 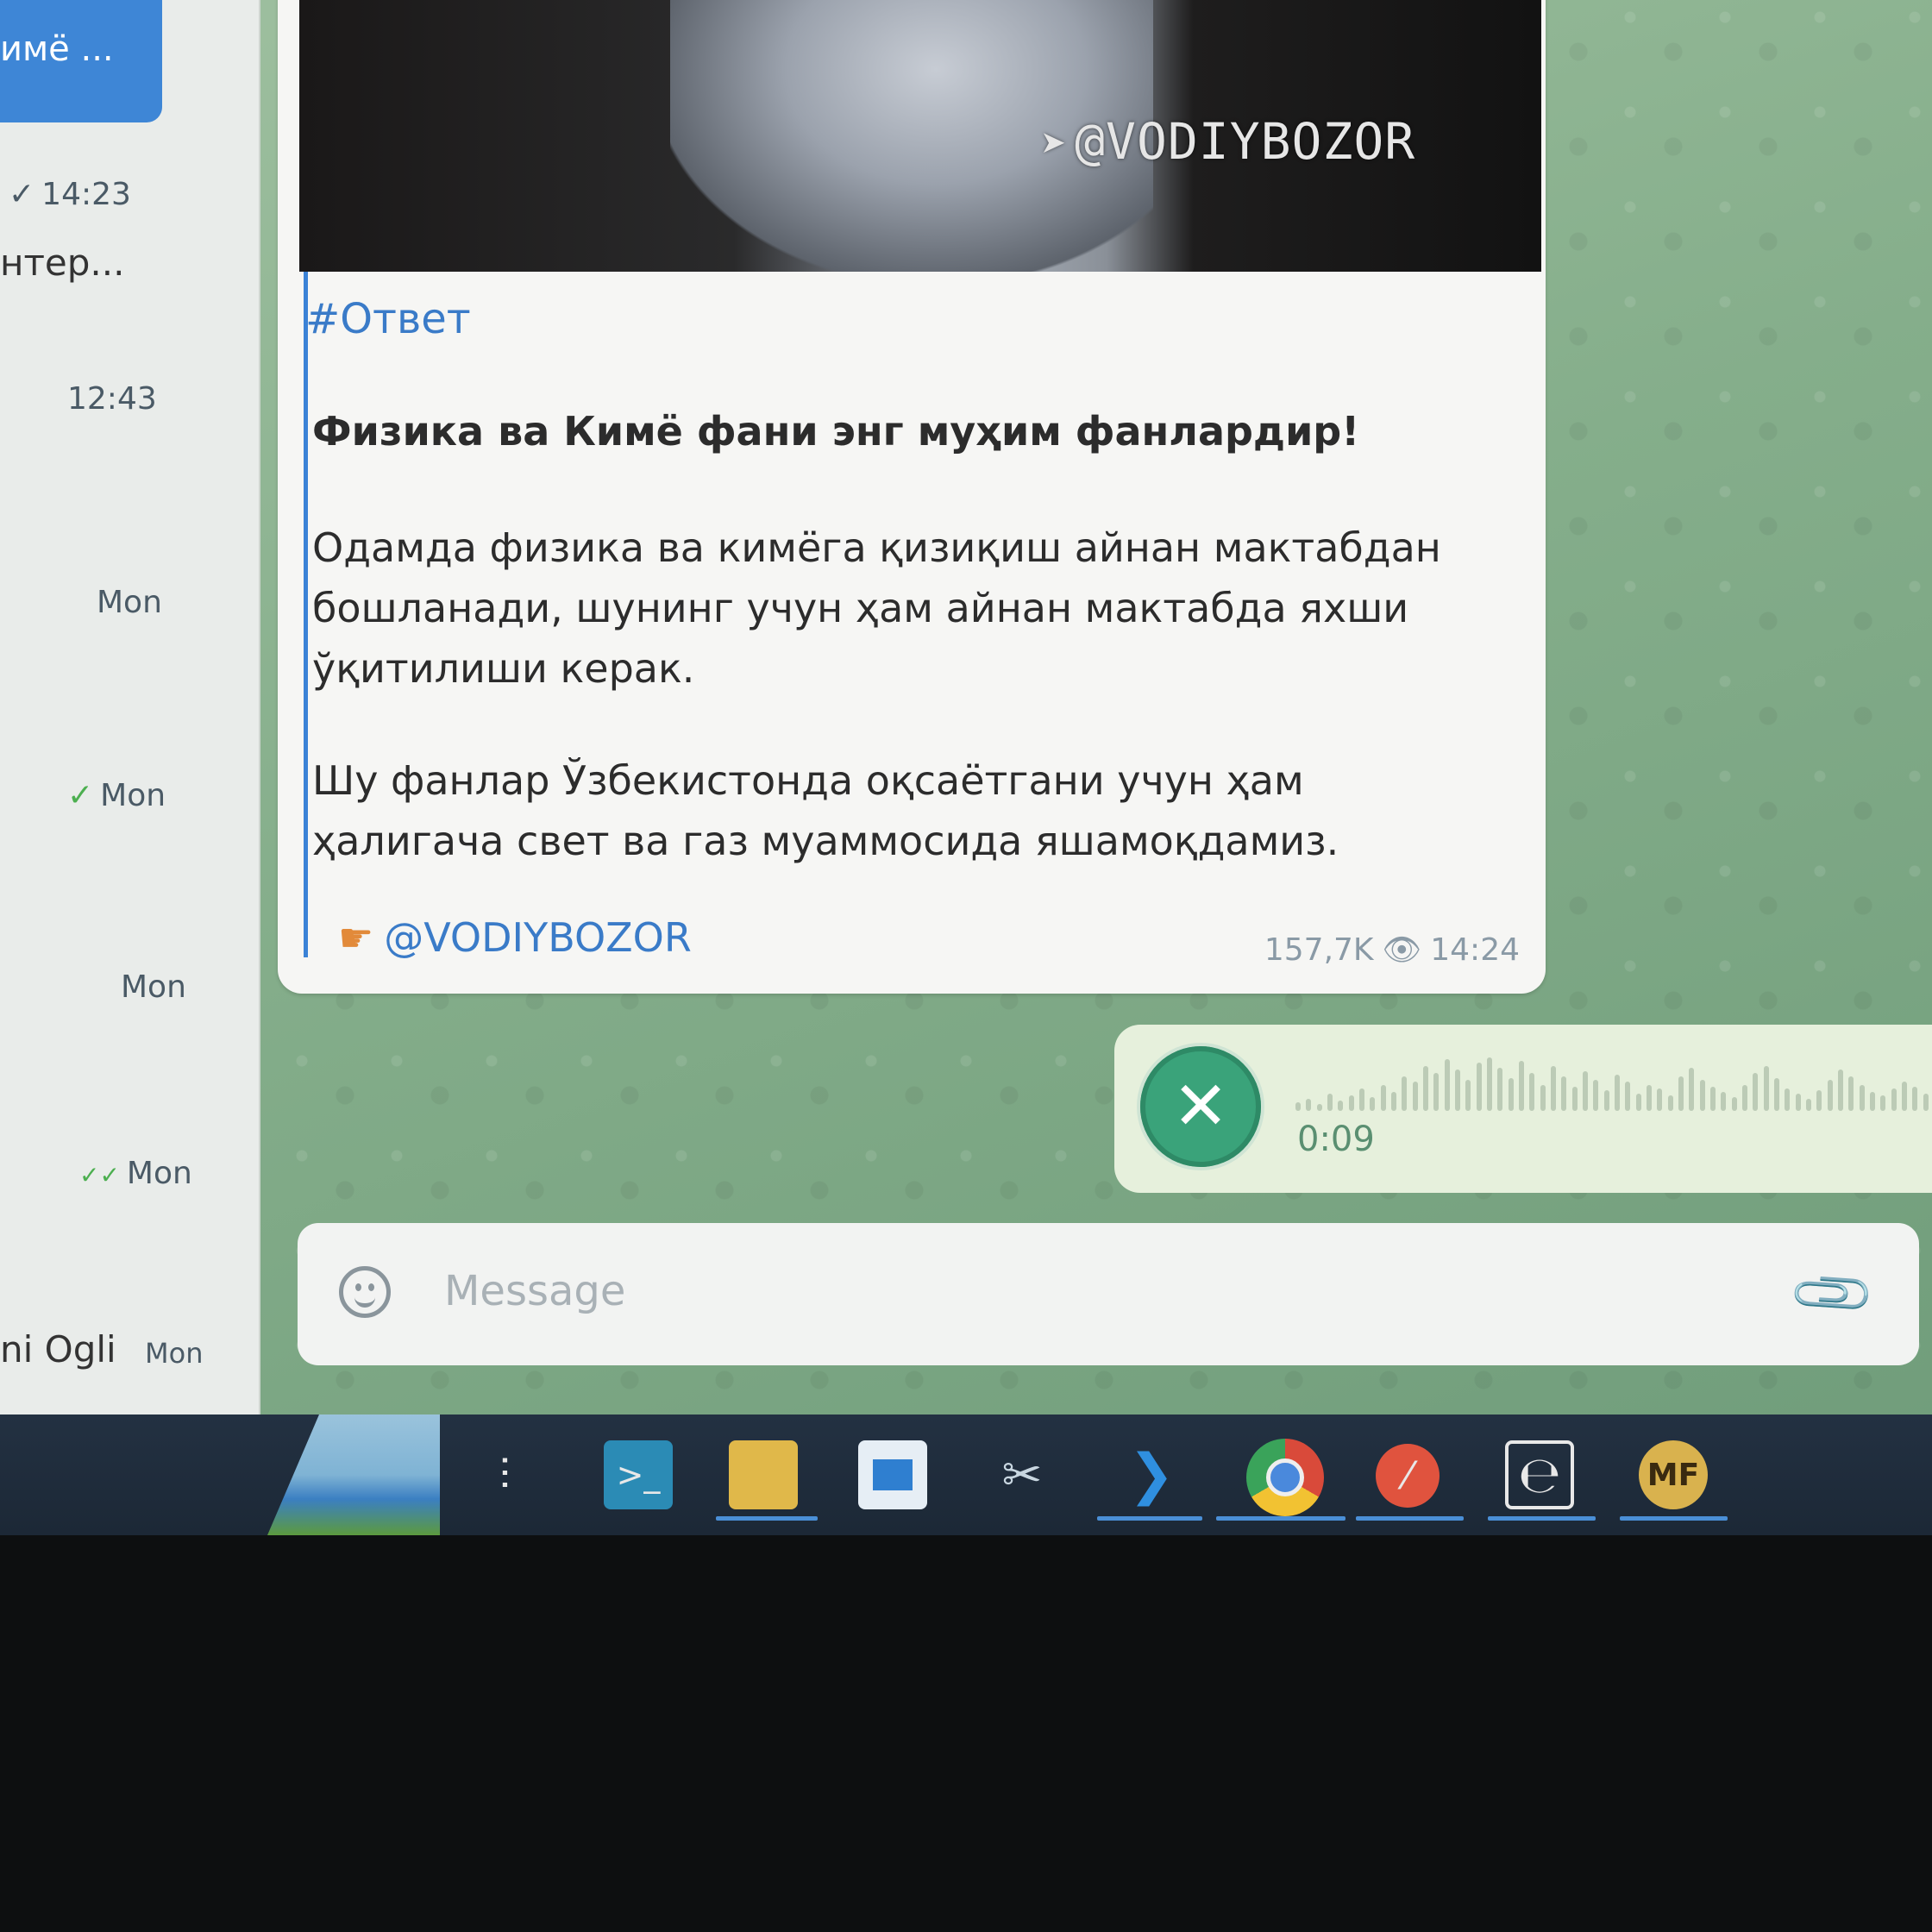 I want to click on wallpaper-thumbnail, so click(x=353, y=1475).